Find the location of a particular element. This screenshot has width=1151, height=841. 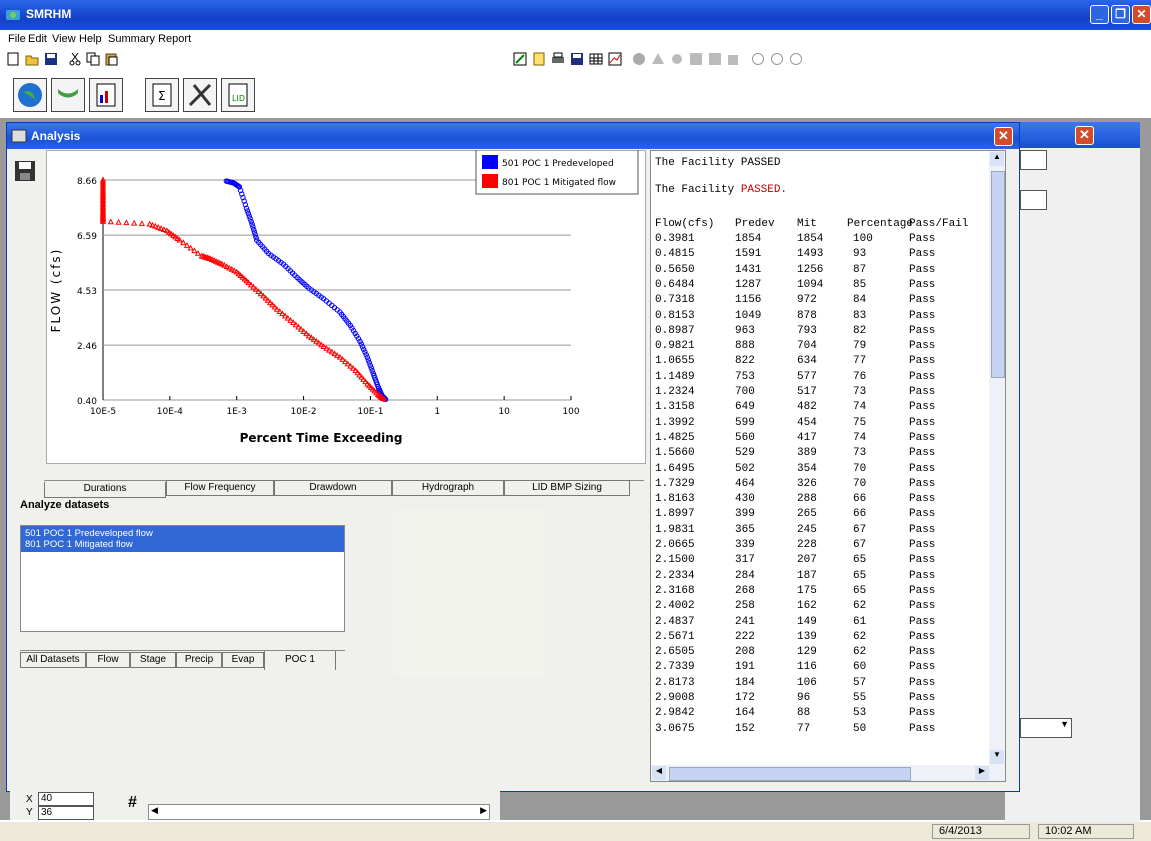

report-horizontal-scrollbar: ◀ ▶ is located at coordinates (828, 773).